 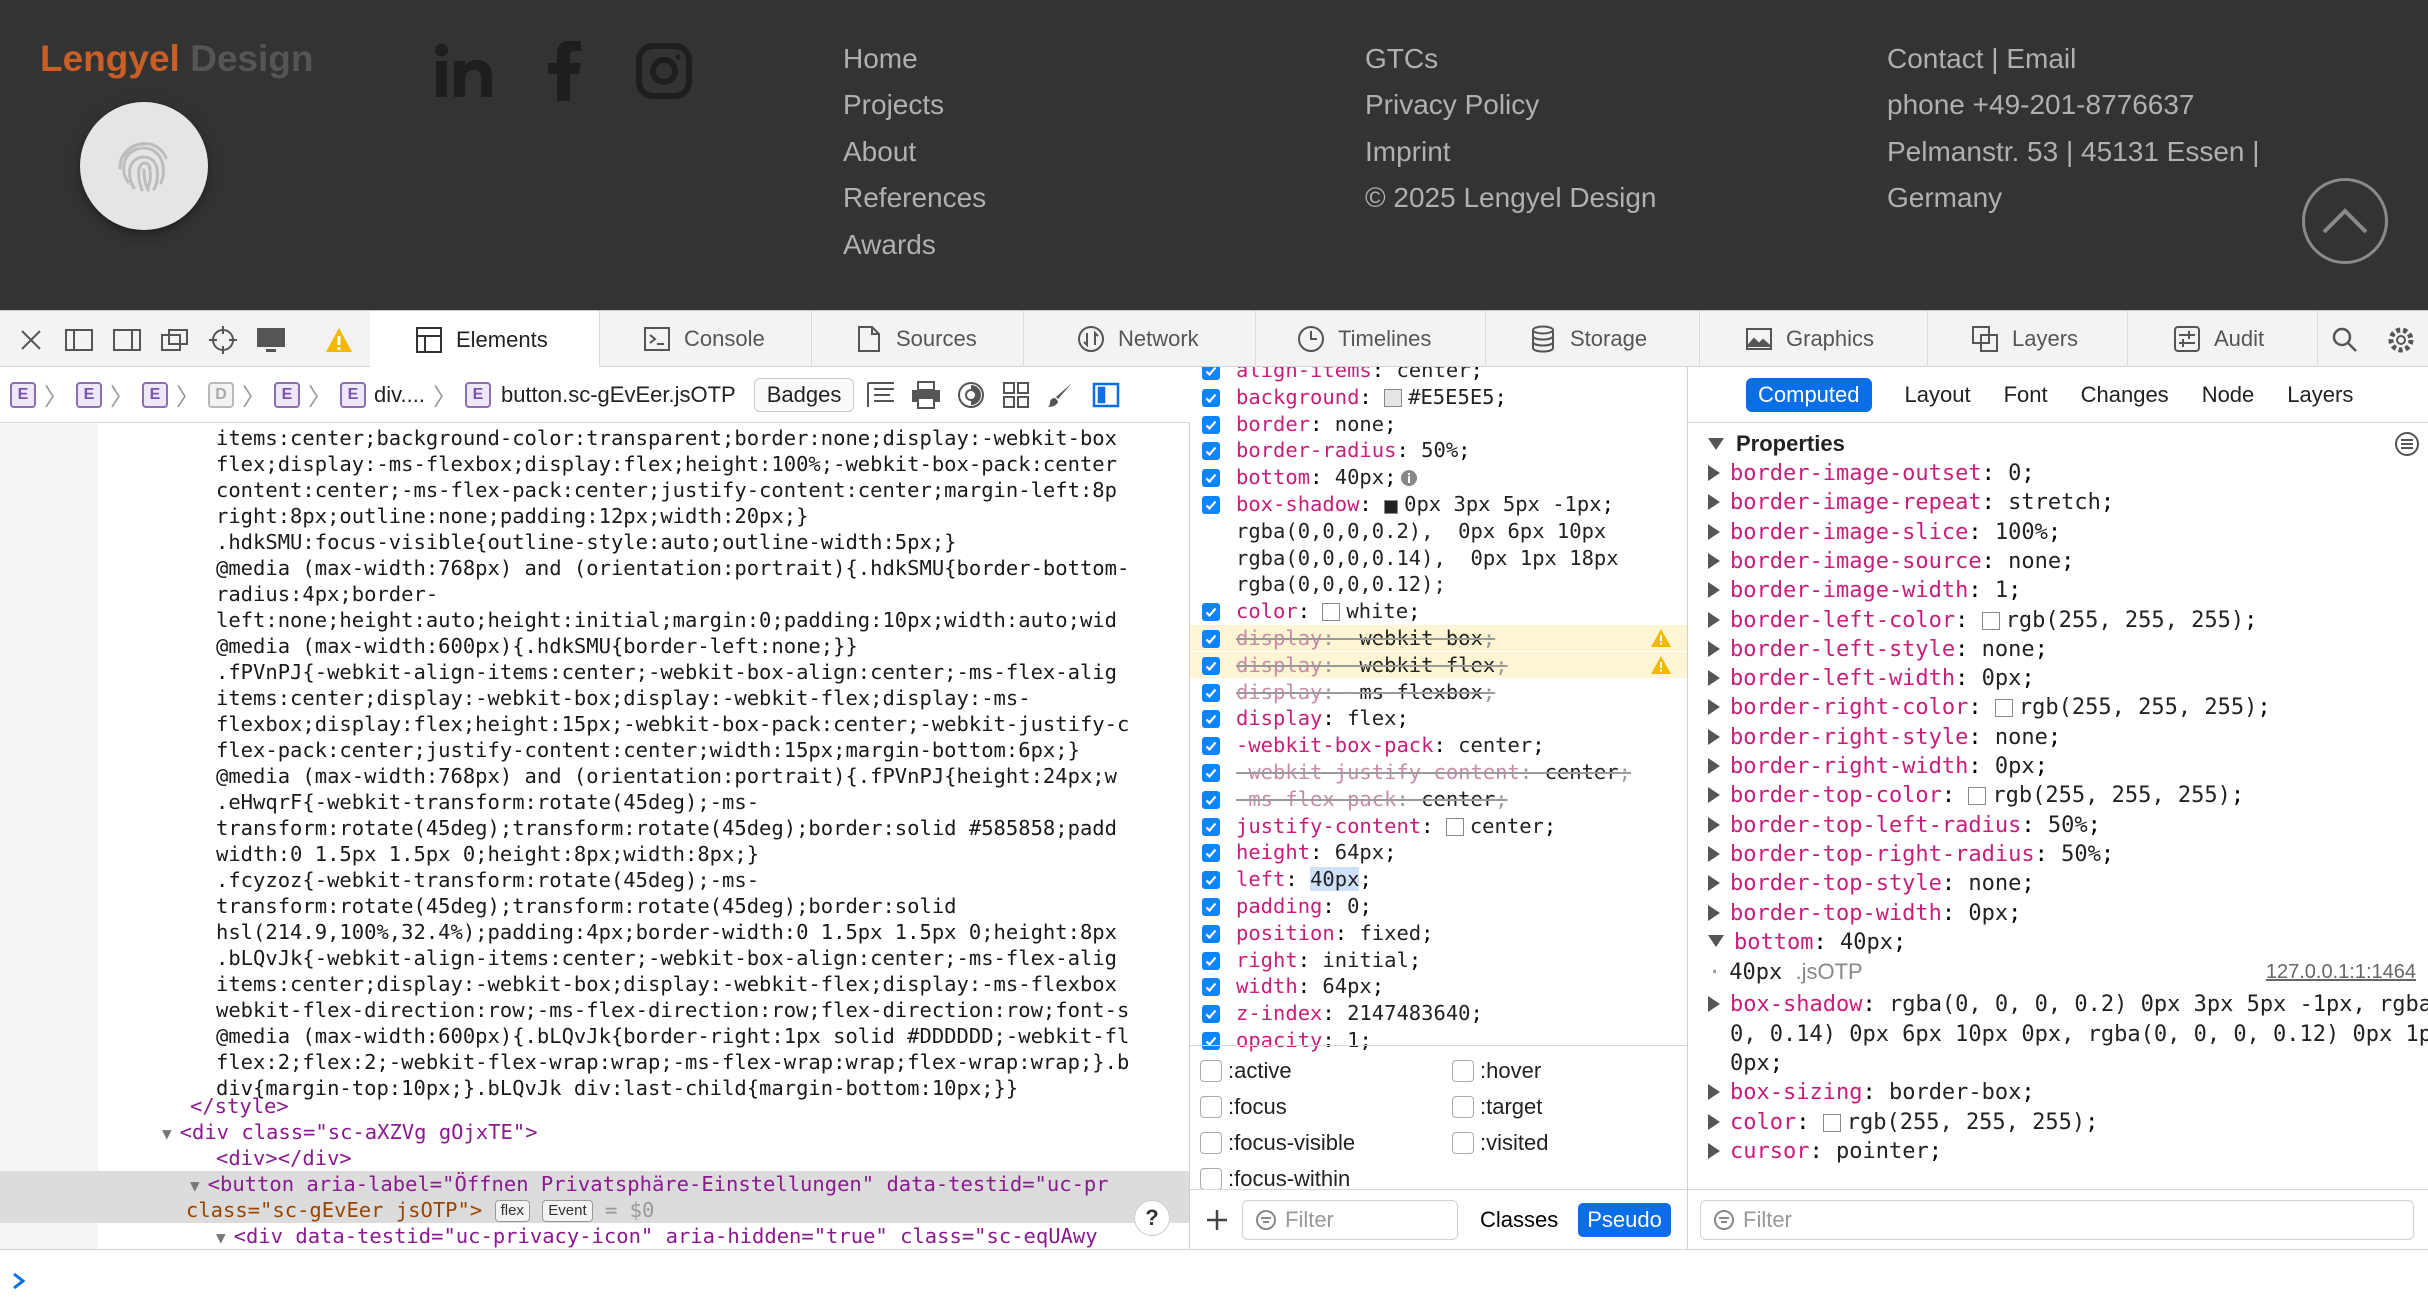 I want to click on computed-property: border-image-slice: 100%;, so click(x=2068, y=533).